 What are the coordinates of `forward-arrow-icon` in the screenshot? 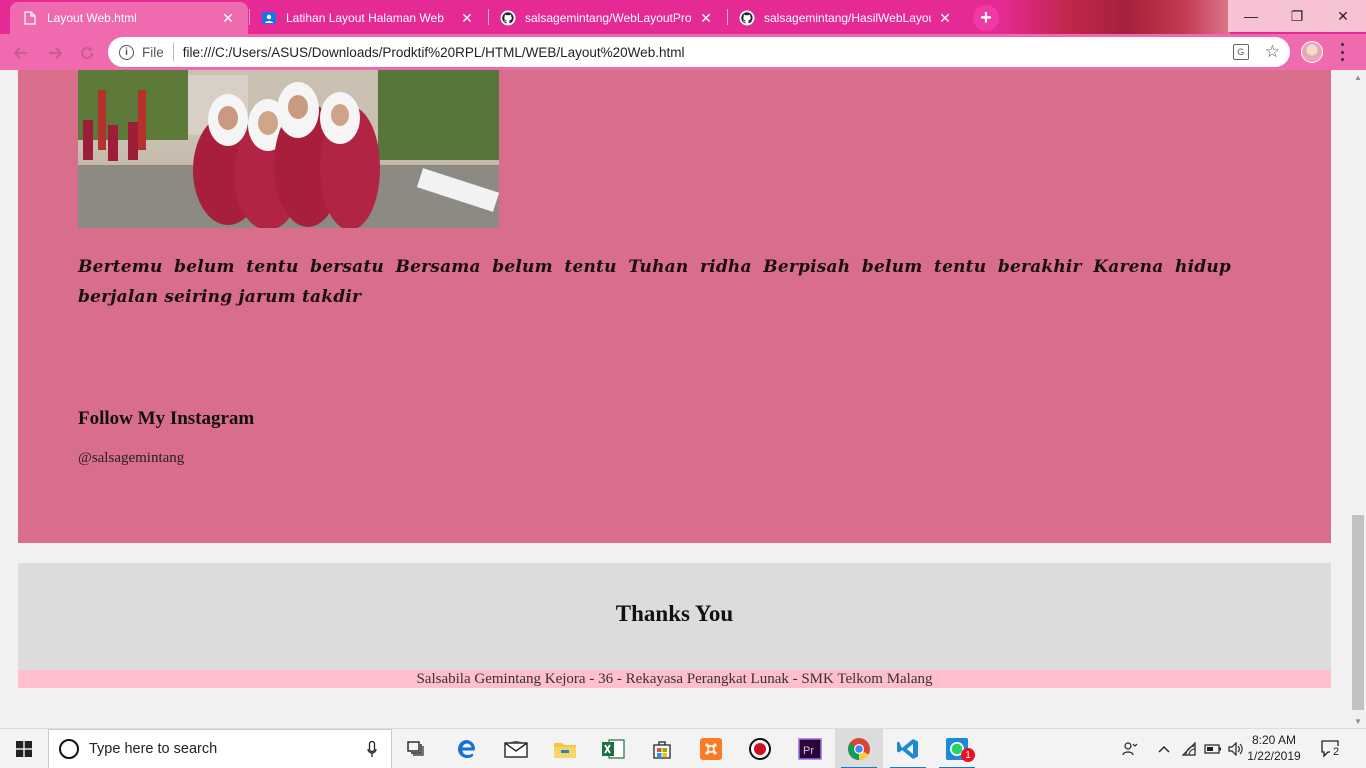 It's located at (56, 53).